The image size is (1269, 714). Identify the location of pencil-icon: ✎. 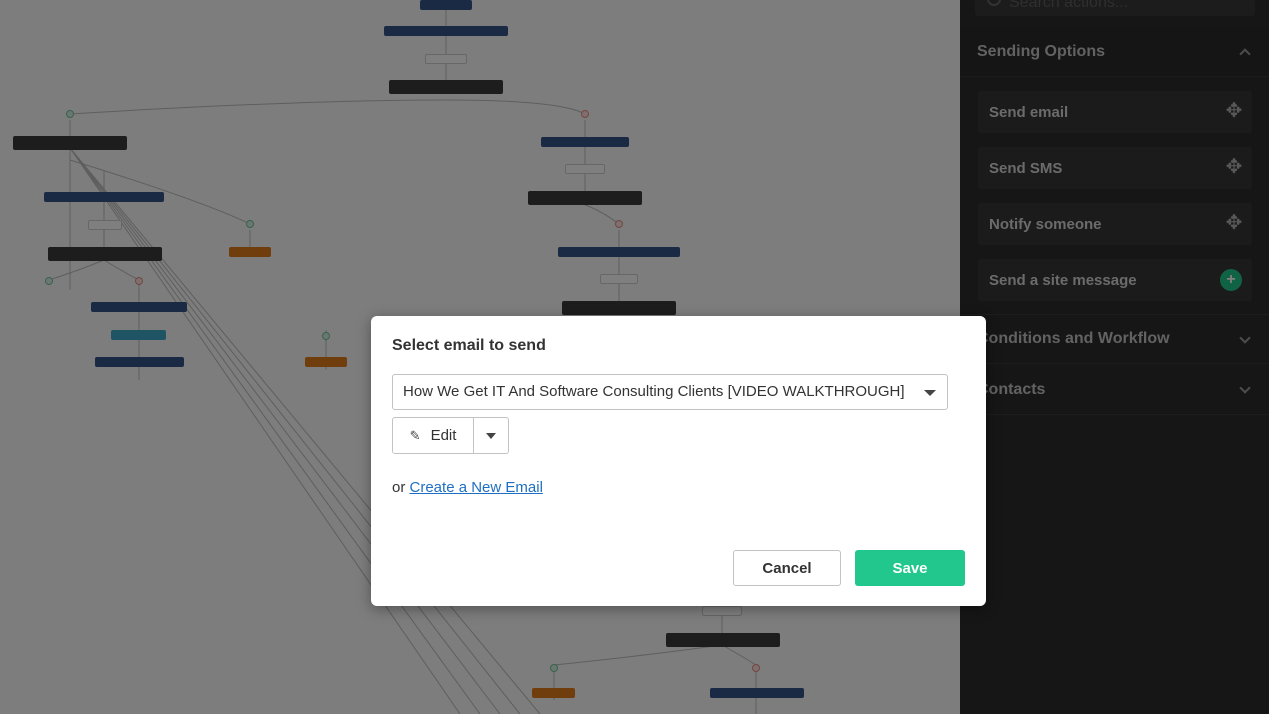
(415, 435).